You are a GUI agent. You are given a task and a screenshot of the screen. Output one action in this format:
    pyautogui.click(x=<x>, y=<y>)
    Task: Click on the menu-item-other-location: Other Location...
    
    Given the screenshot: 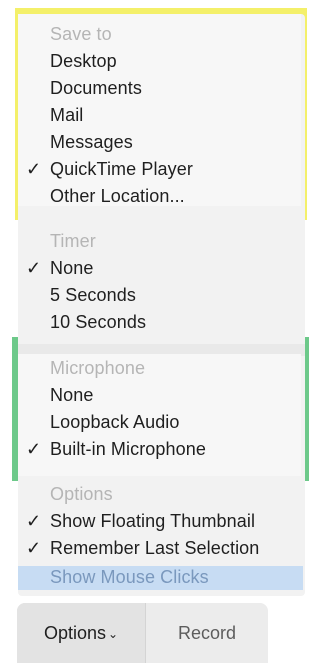 What is the action you would take?
    pyautogui.click(x=117, y=196)
    